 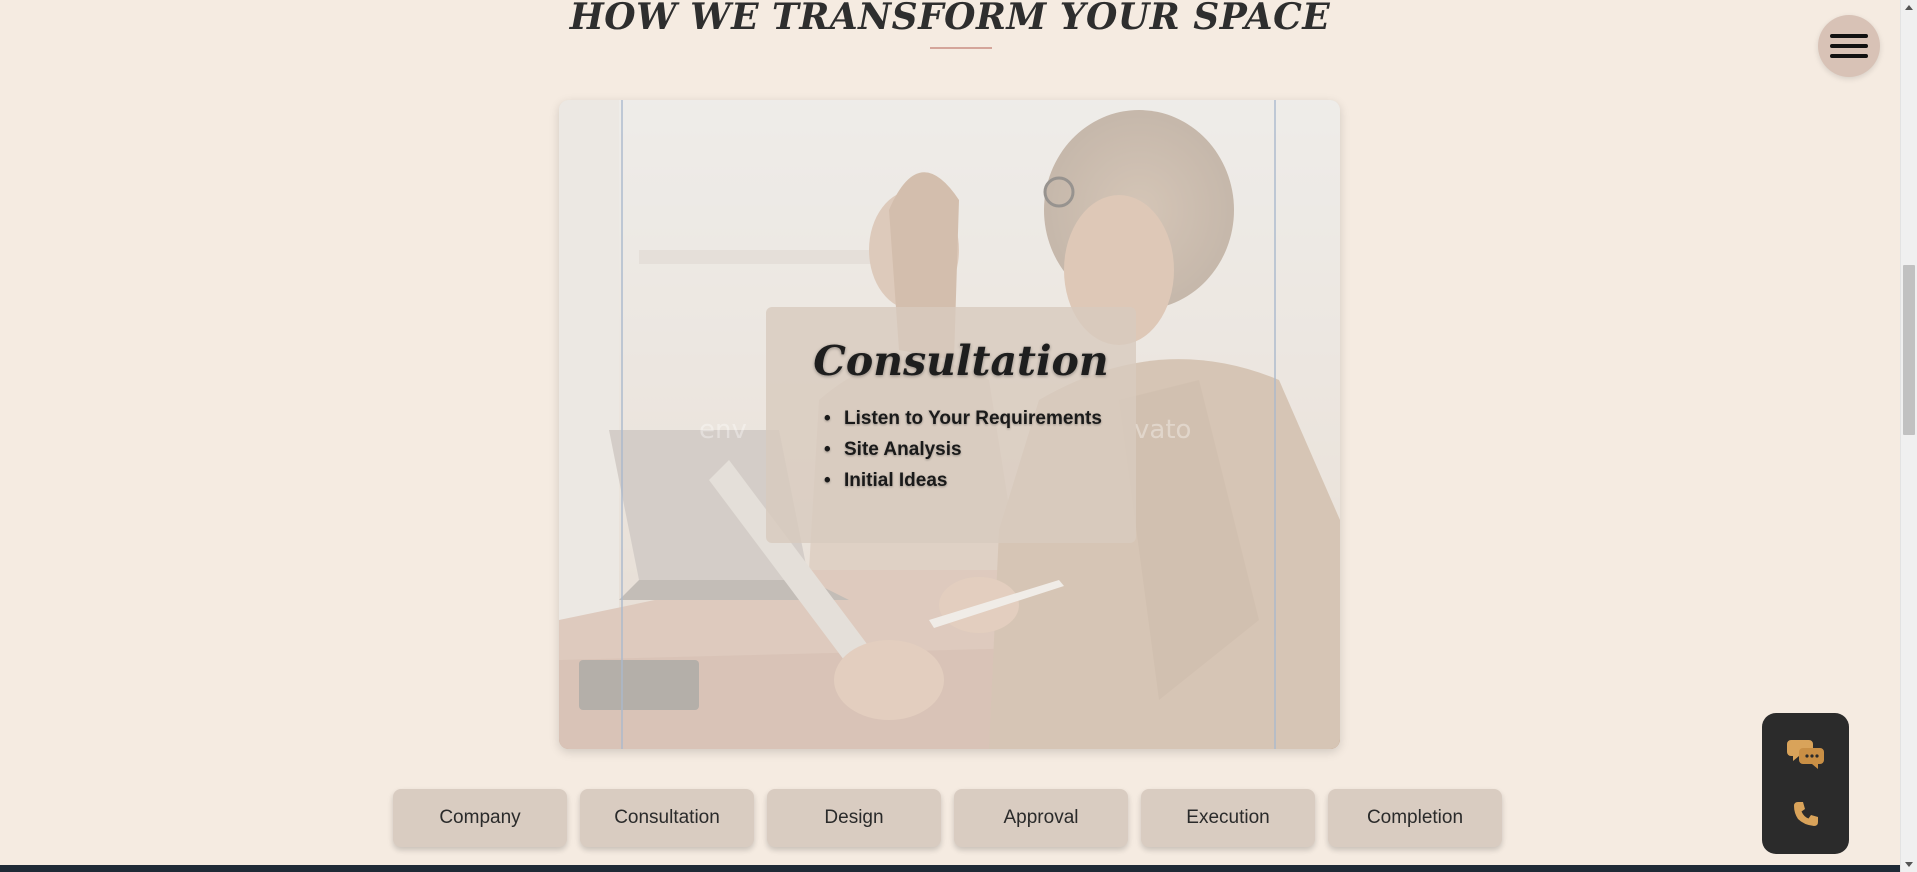 I want to click on scroll-up-arrow-icon, so click(x=1909, y=7).